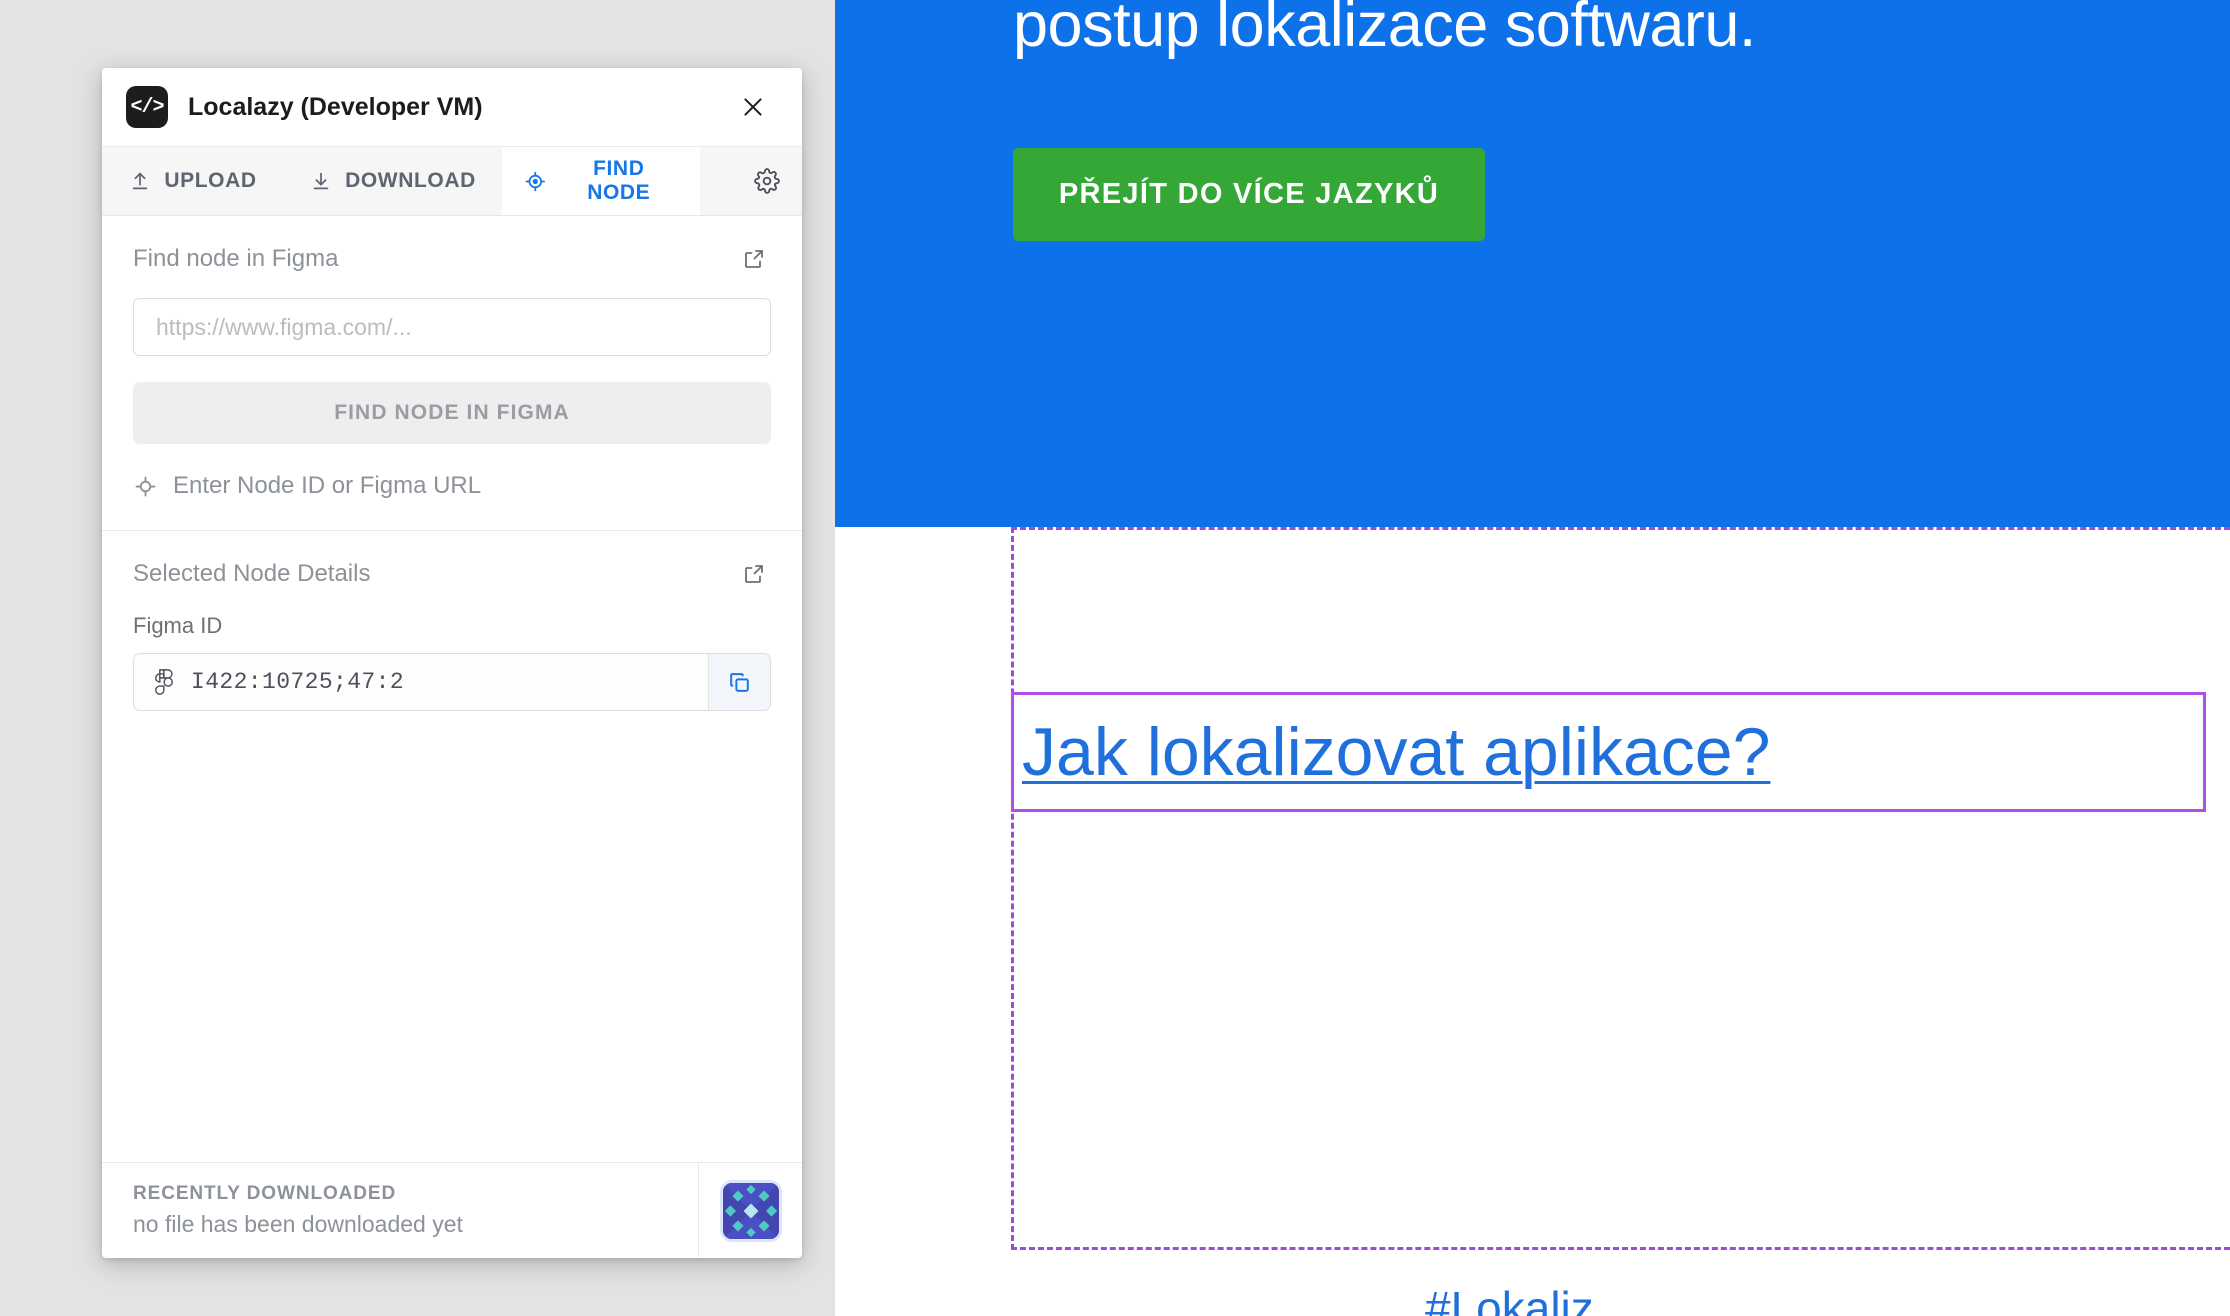  What do you see at coordinates (298, 682) in the screenshot?
I see `figma-id-value: I422:10725;47:2` at bounding box center [298, 682].